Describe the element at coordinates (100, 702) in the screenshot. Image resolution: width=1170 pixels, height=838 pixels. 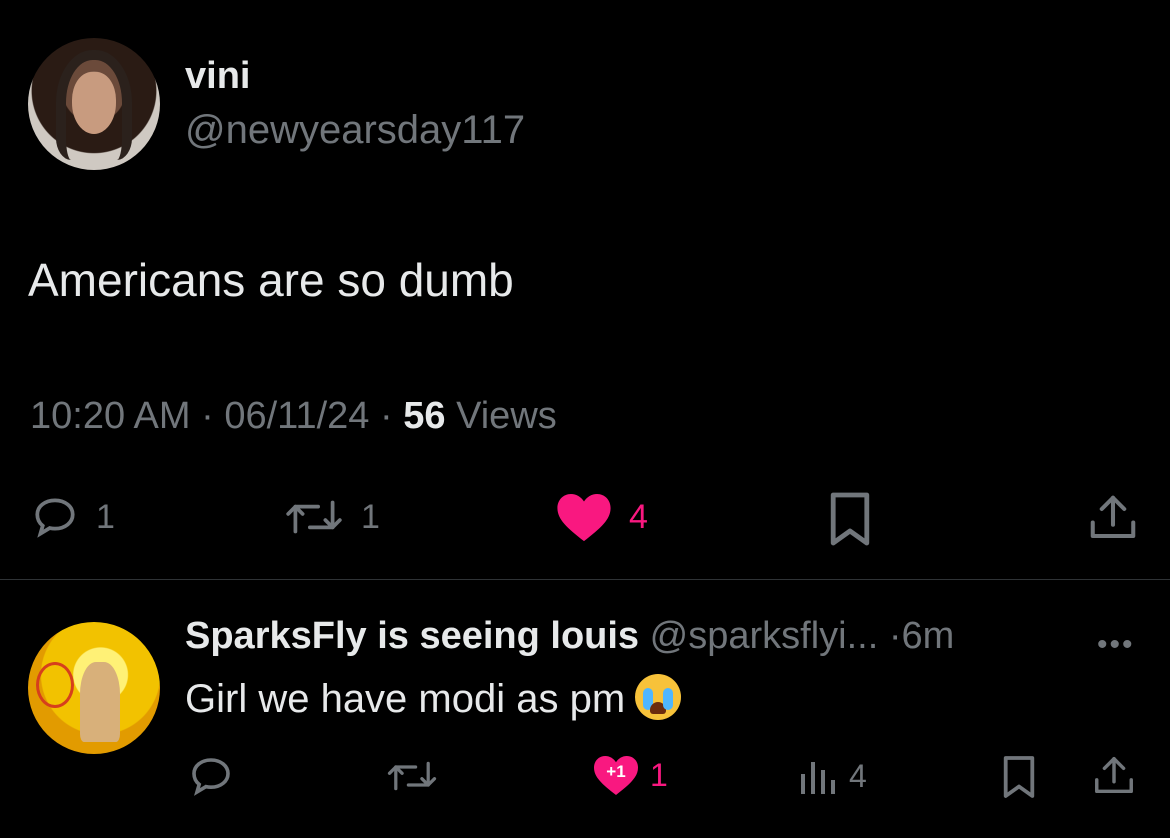
I see `avatar-figure-shape` at that location.